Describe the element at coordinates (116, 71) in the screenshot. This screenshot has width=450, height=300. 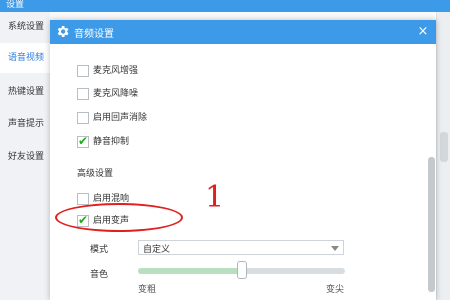
I see `option-label: 麦克风增强` at that location.